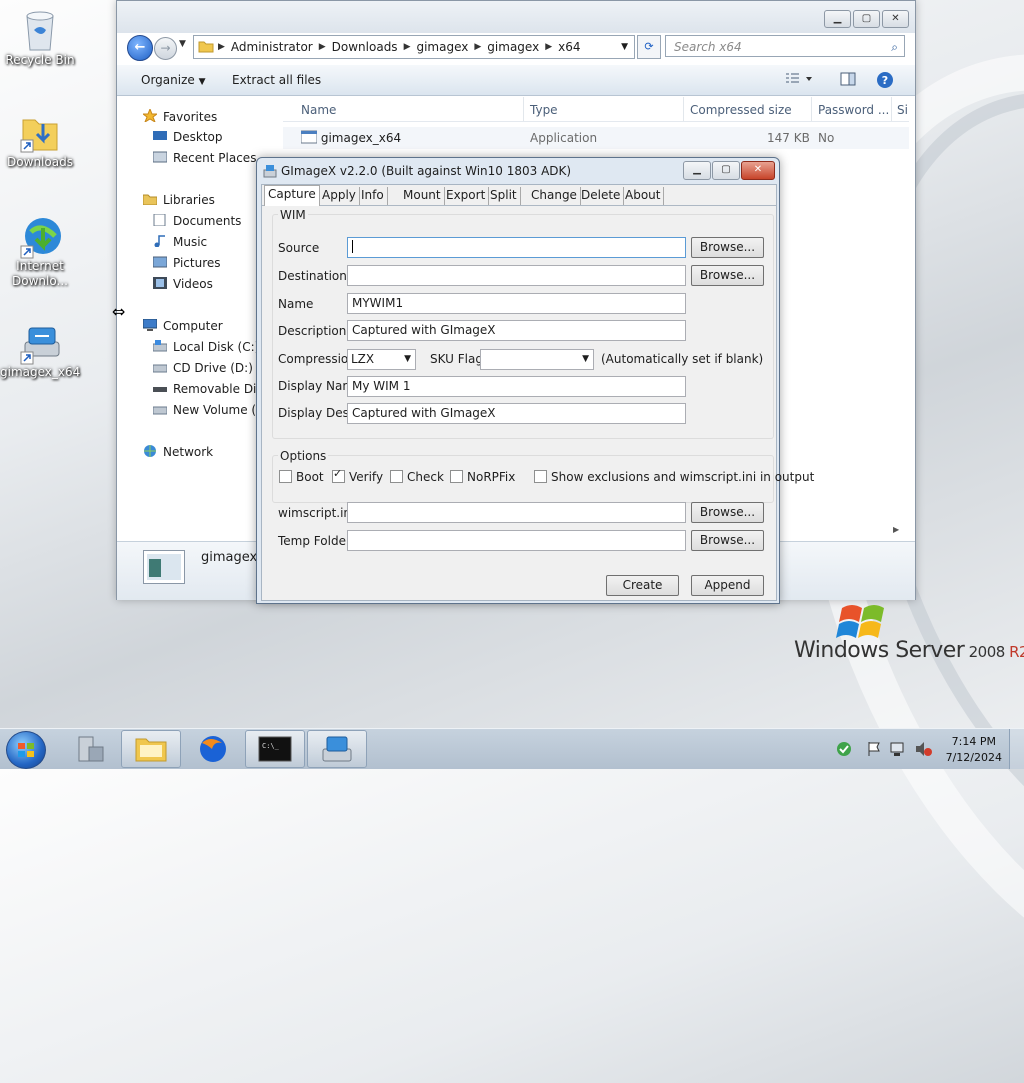  Describe the element at coordinates (974, 750) in the screenshot. I see `system-clock: 7:14 PM 7/12/2024` at that location.